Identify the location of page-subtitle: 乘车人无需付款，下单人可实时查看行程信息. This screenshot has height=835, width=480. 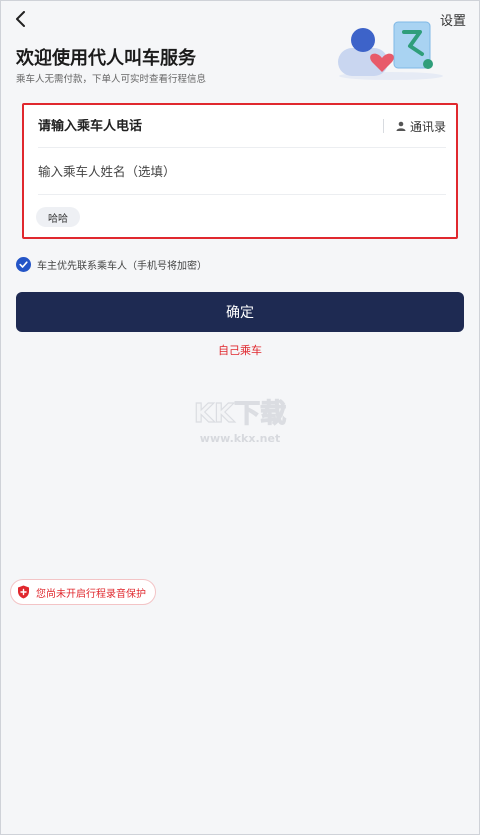
(111, 79).